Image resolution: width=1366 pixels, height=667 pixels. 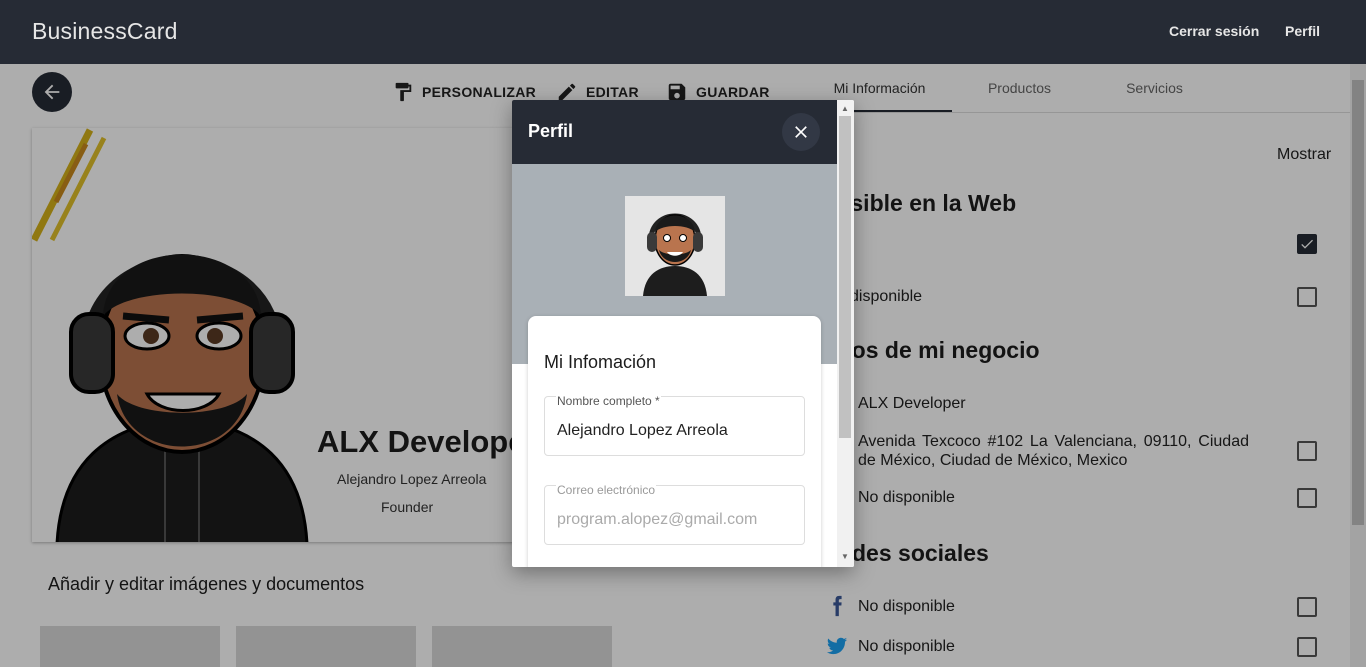 I want to click on full-name-label: Nombre completo *, so click(x=608, y=401).